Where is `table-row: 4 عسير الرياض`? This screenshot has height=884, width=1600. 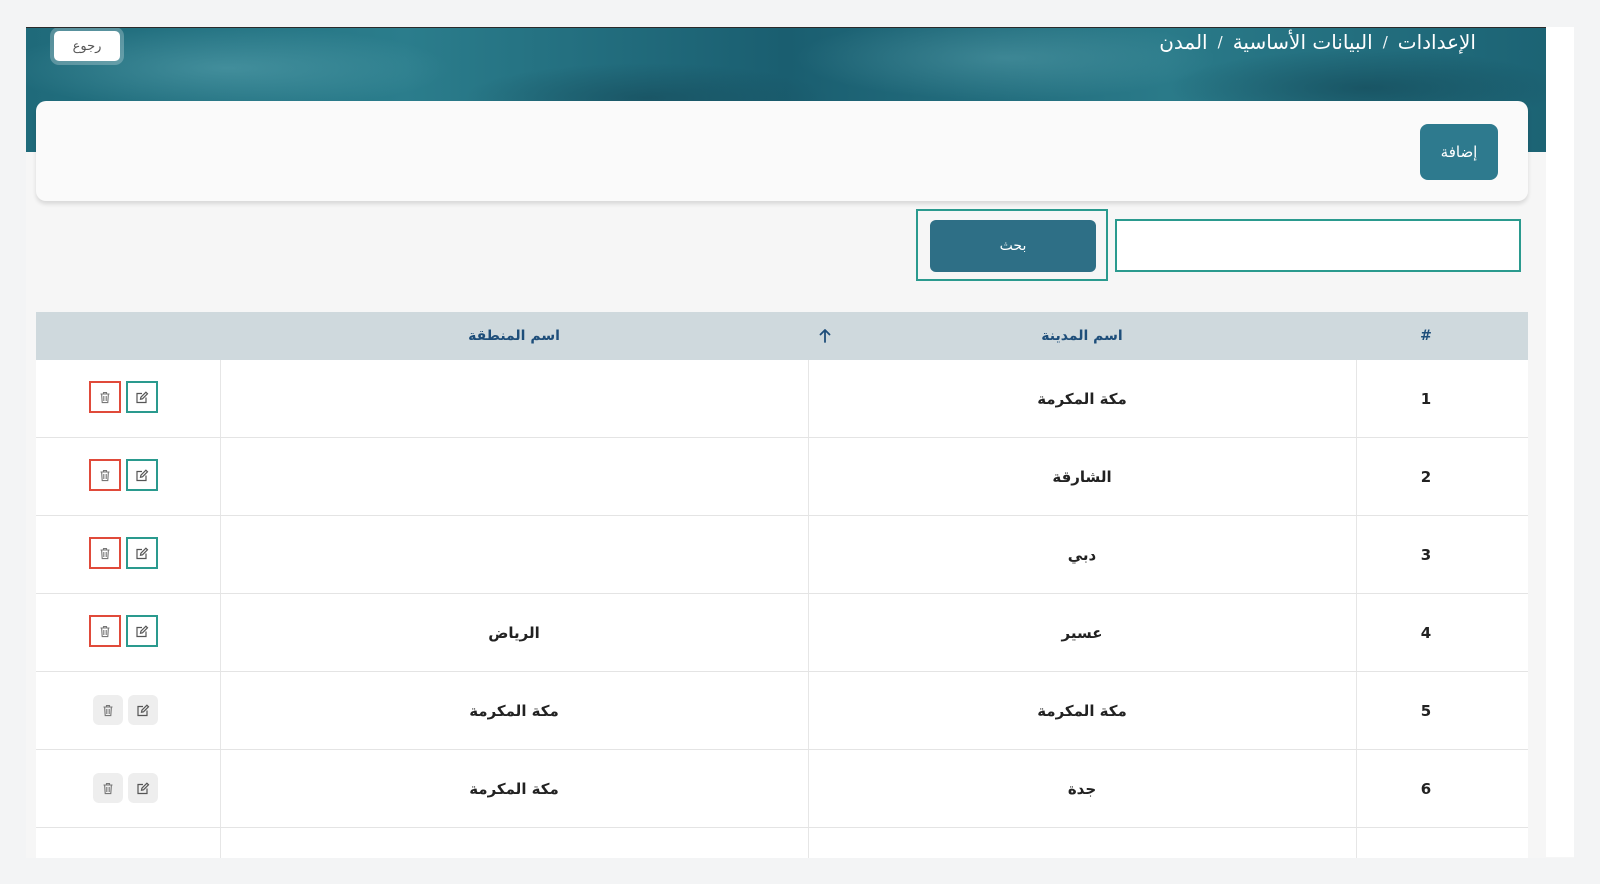 table-row: 4 عسير الرياض is located at coordinates (782, 633).